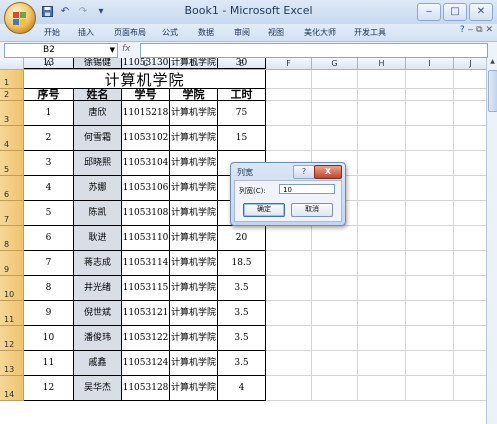 This screenshot has width=497, height=424. I want to click on row-header-5: 5, so click(12, 163).